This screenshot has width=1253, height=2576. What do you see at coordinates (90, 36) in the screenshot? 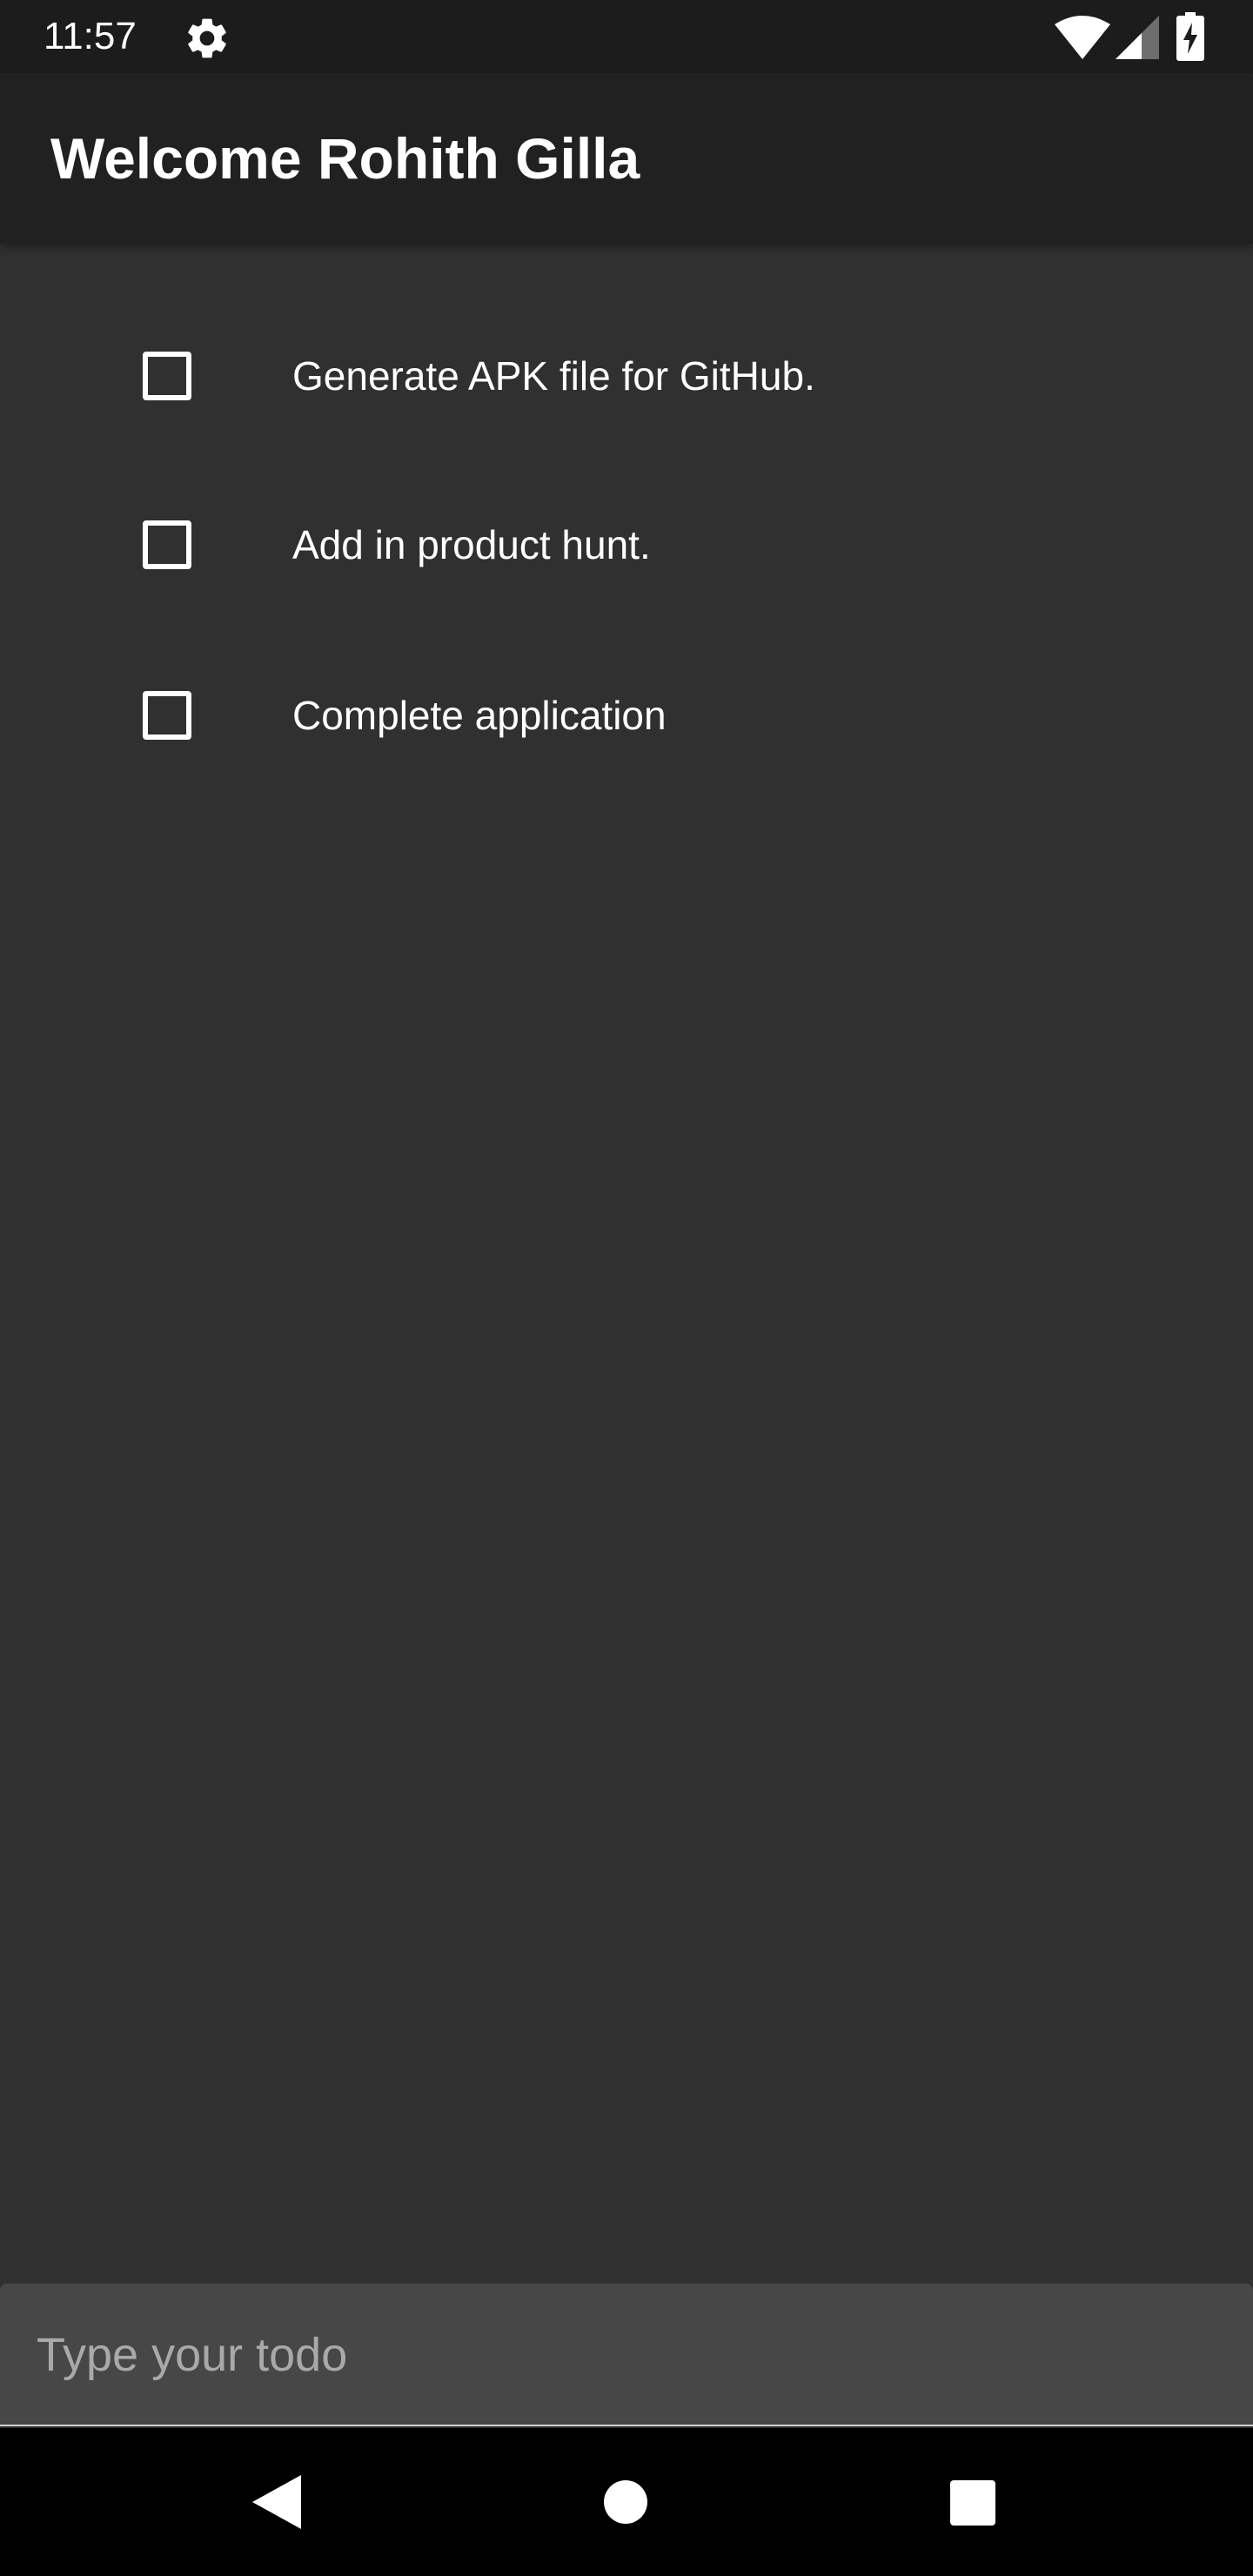
I see `status-time: 11:57` at bounding box center [90, 36].